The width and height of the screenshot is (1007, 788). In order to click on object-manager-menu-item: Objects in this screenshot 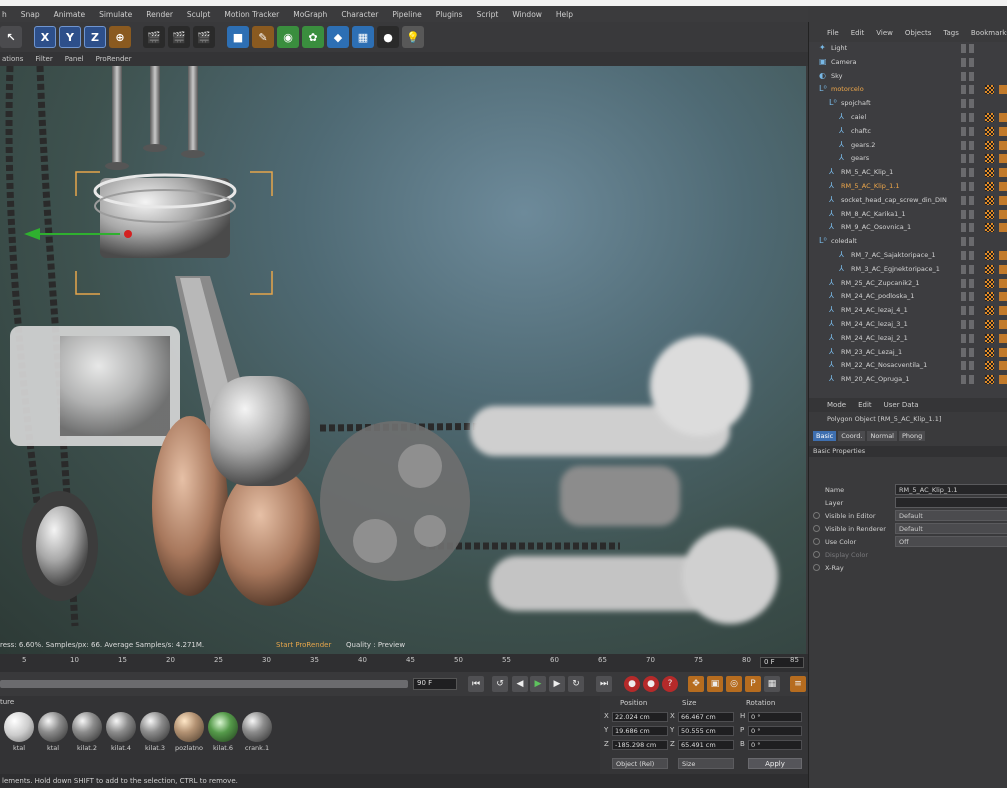, I will do `click(918, 33)`.